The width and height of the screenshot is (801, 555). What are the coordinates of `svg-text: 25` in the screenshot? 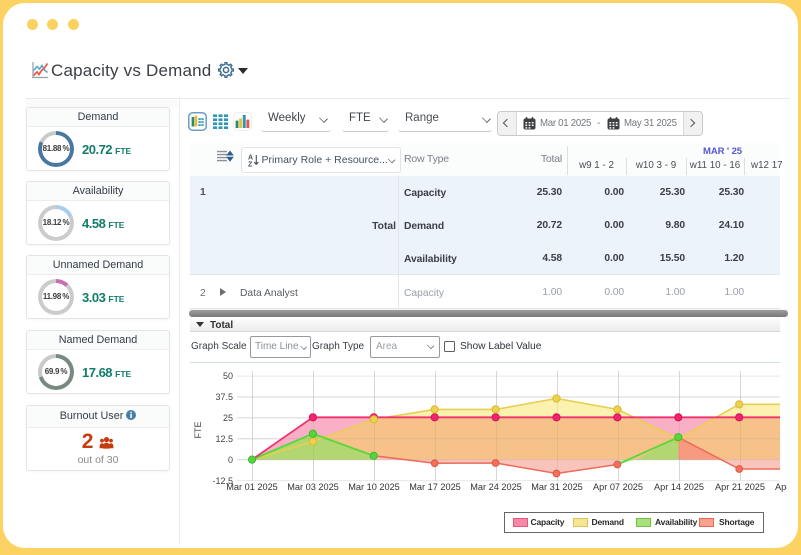 It's located at (228, 418).